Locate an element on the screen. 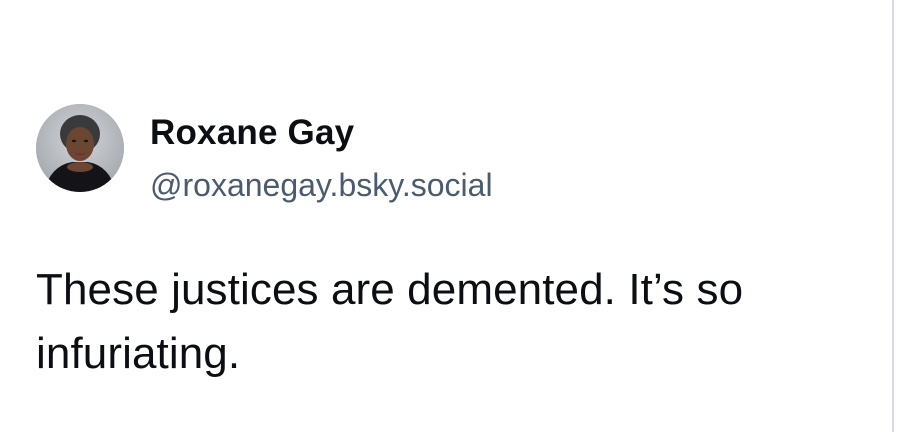  profile-photo-icon is located at coordinates (80, 148).